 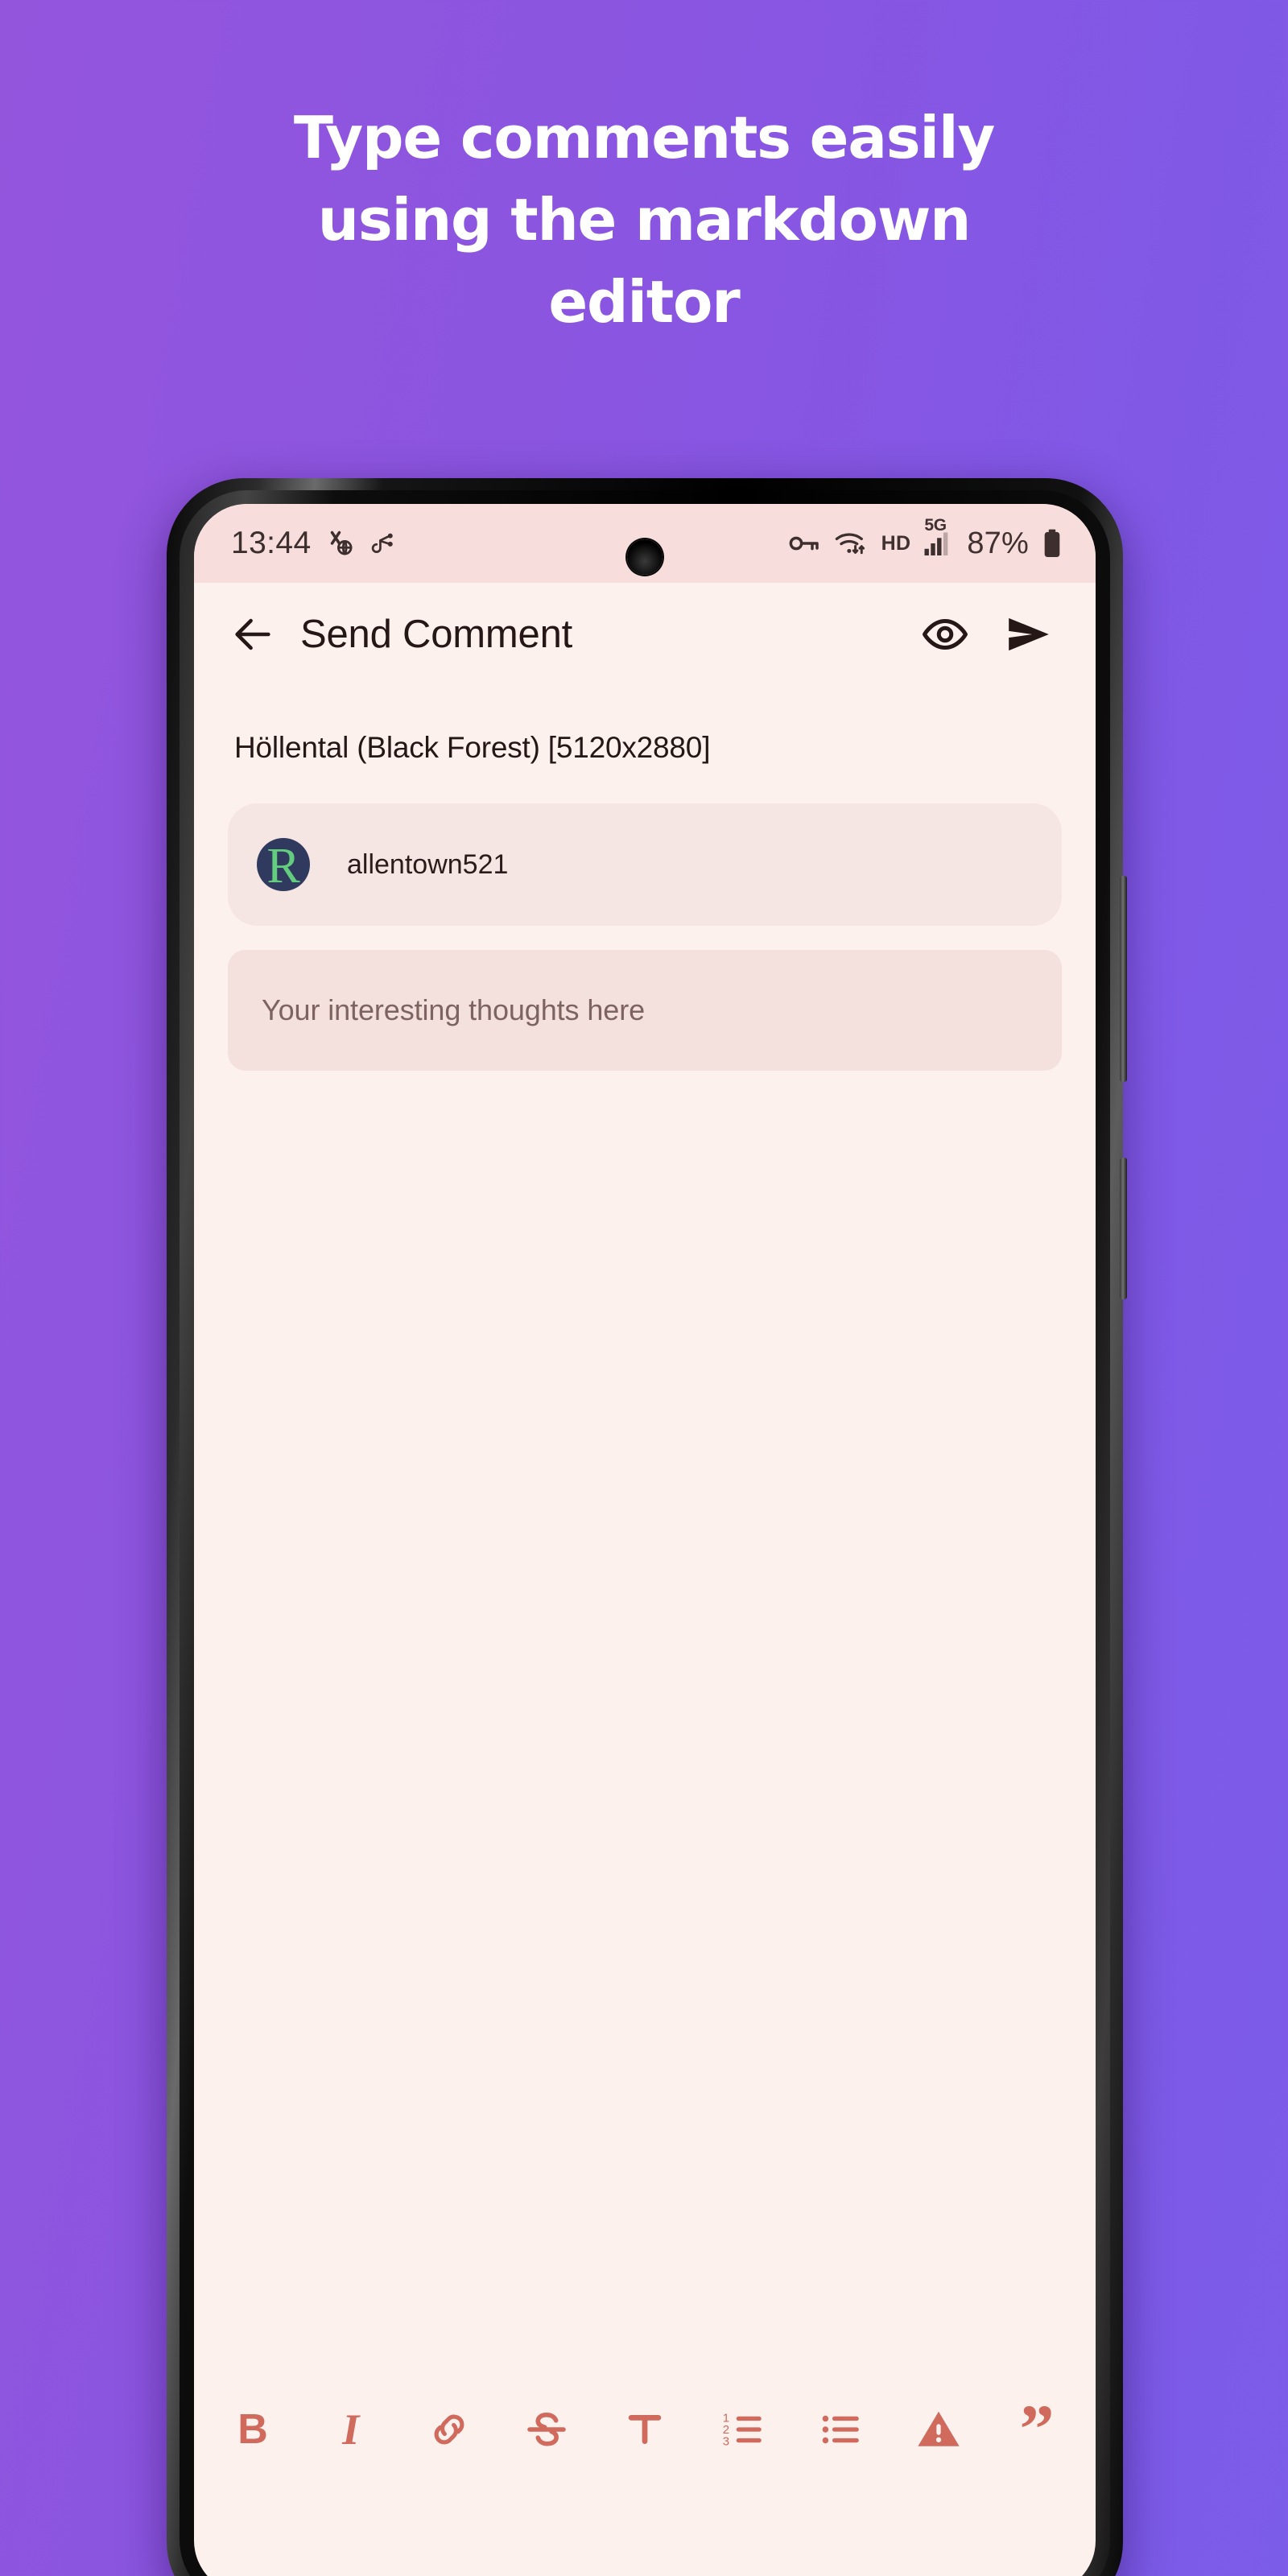 I want to click on link-icon, so click(x=449, y=2429).